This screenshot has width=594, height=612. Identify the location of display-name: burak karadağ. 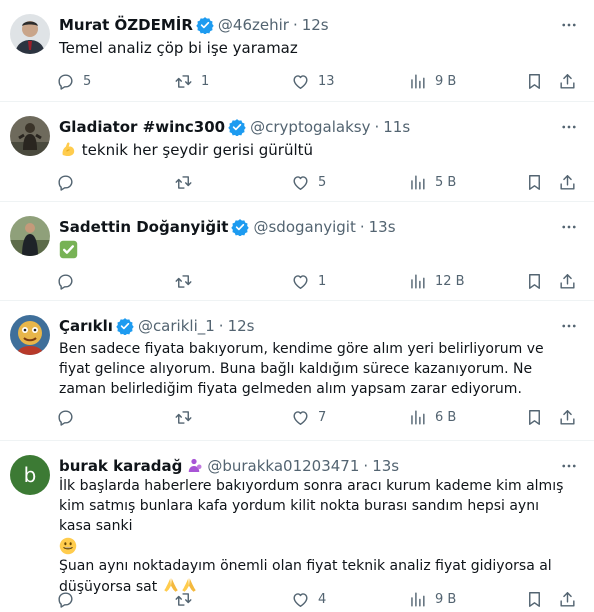
(120, 466).